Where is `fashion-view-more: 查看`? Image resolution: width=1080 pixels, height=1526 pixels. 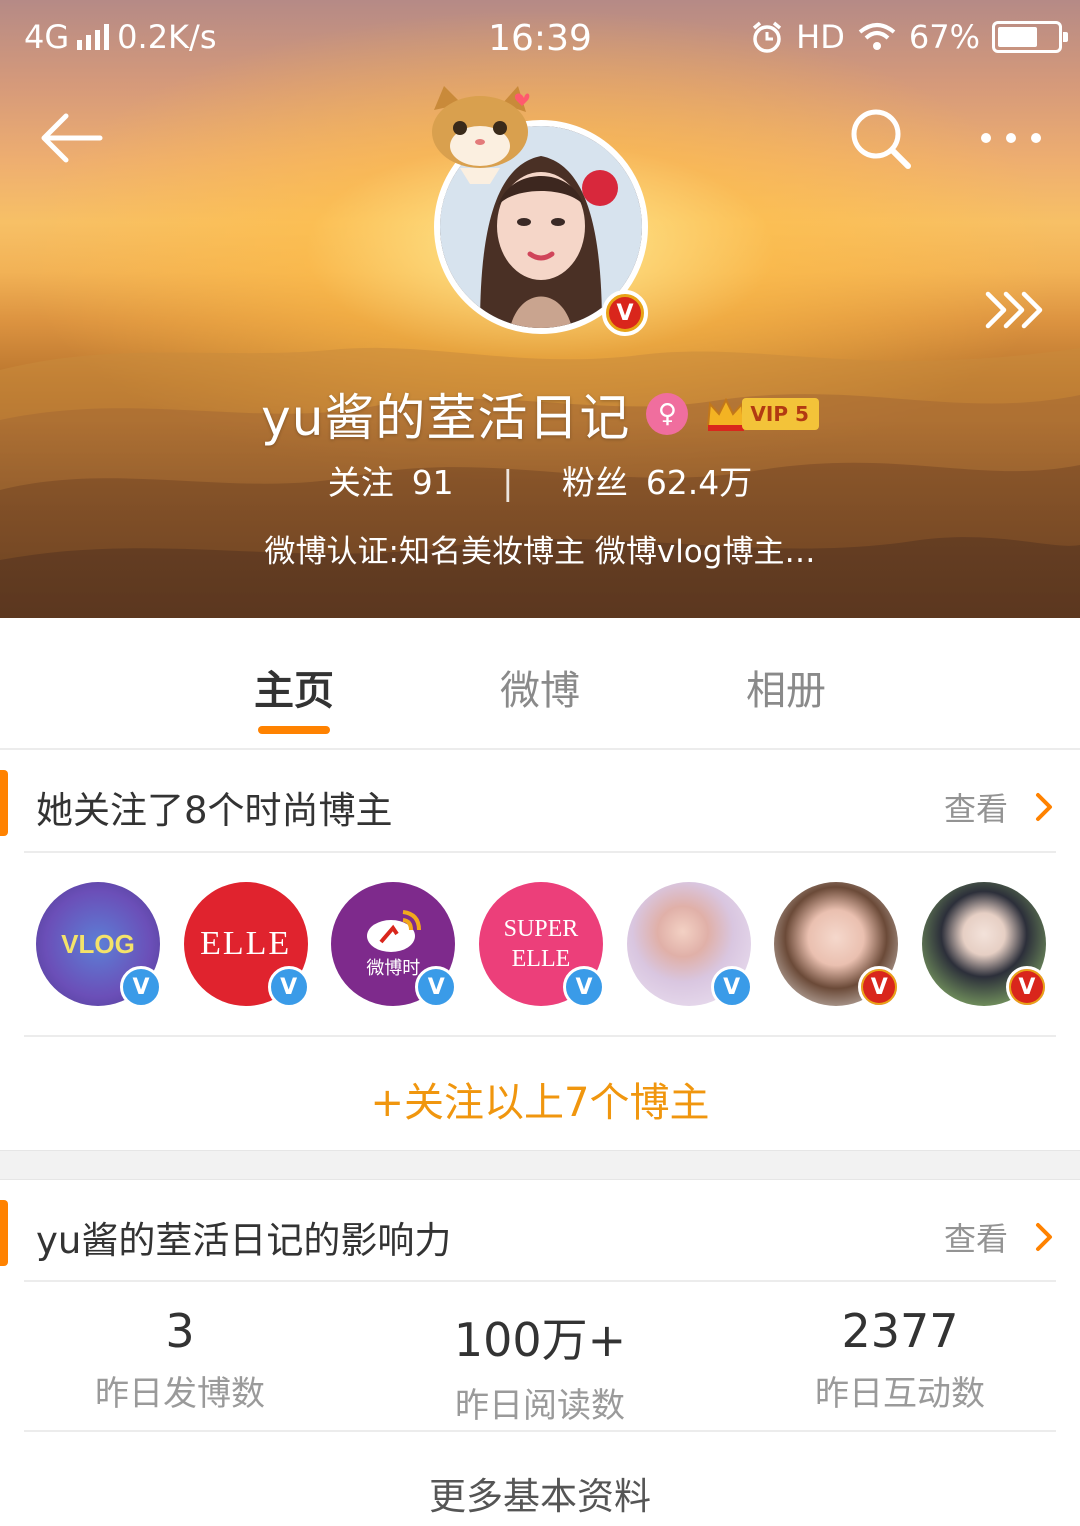
fashion-view-more: 查看 is located at coordinates (999, 807).